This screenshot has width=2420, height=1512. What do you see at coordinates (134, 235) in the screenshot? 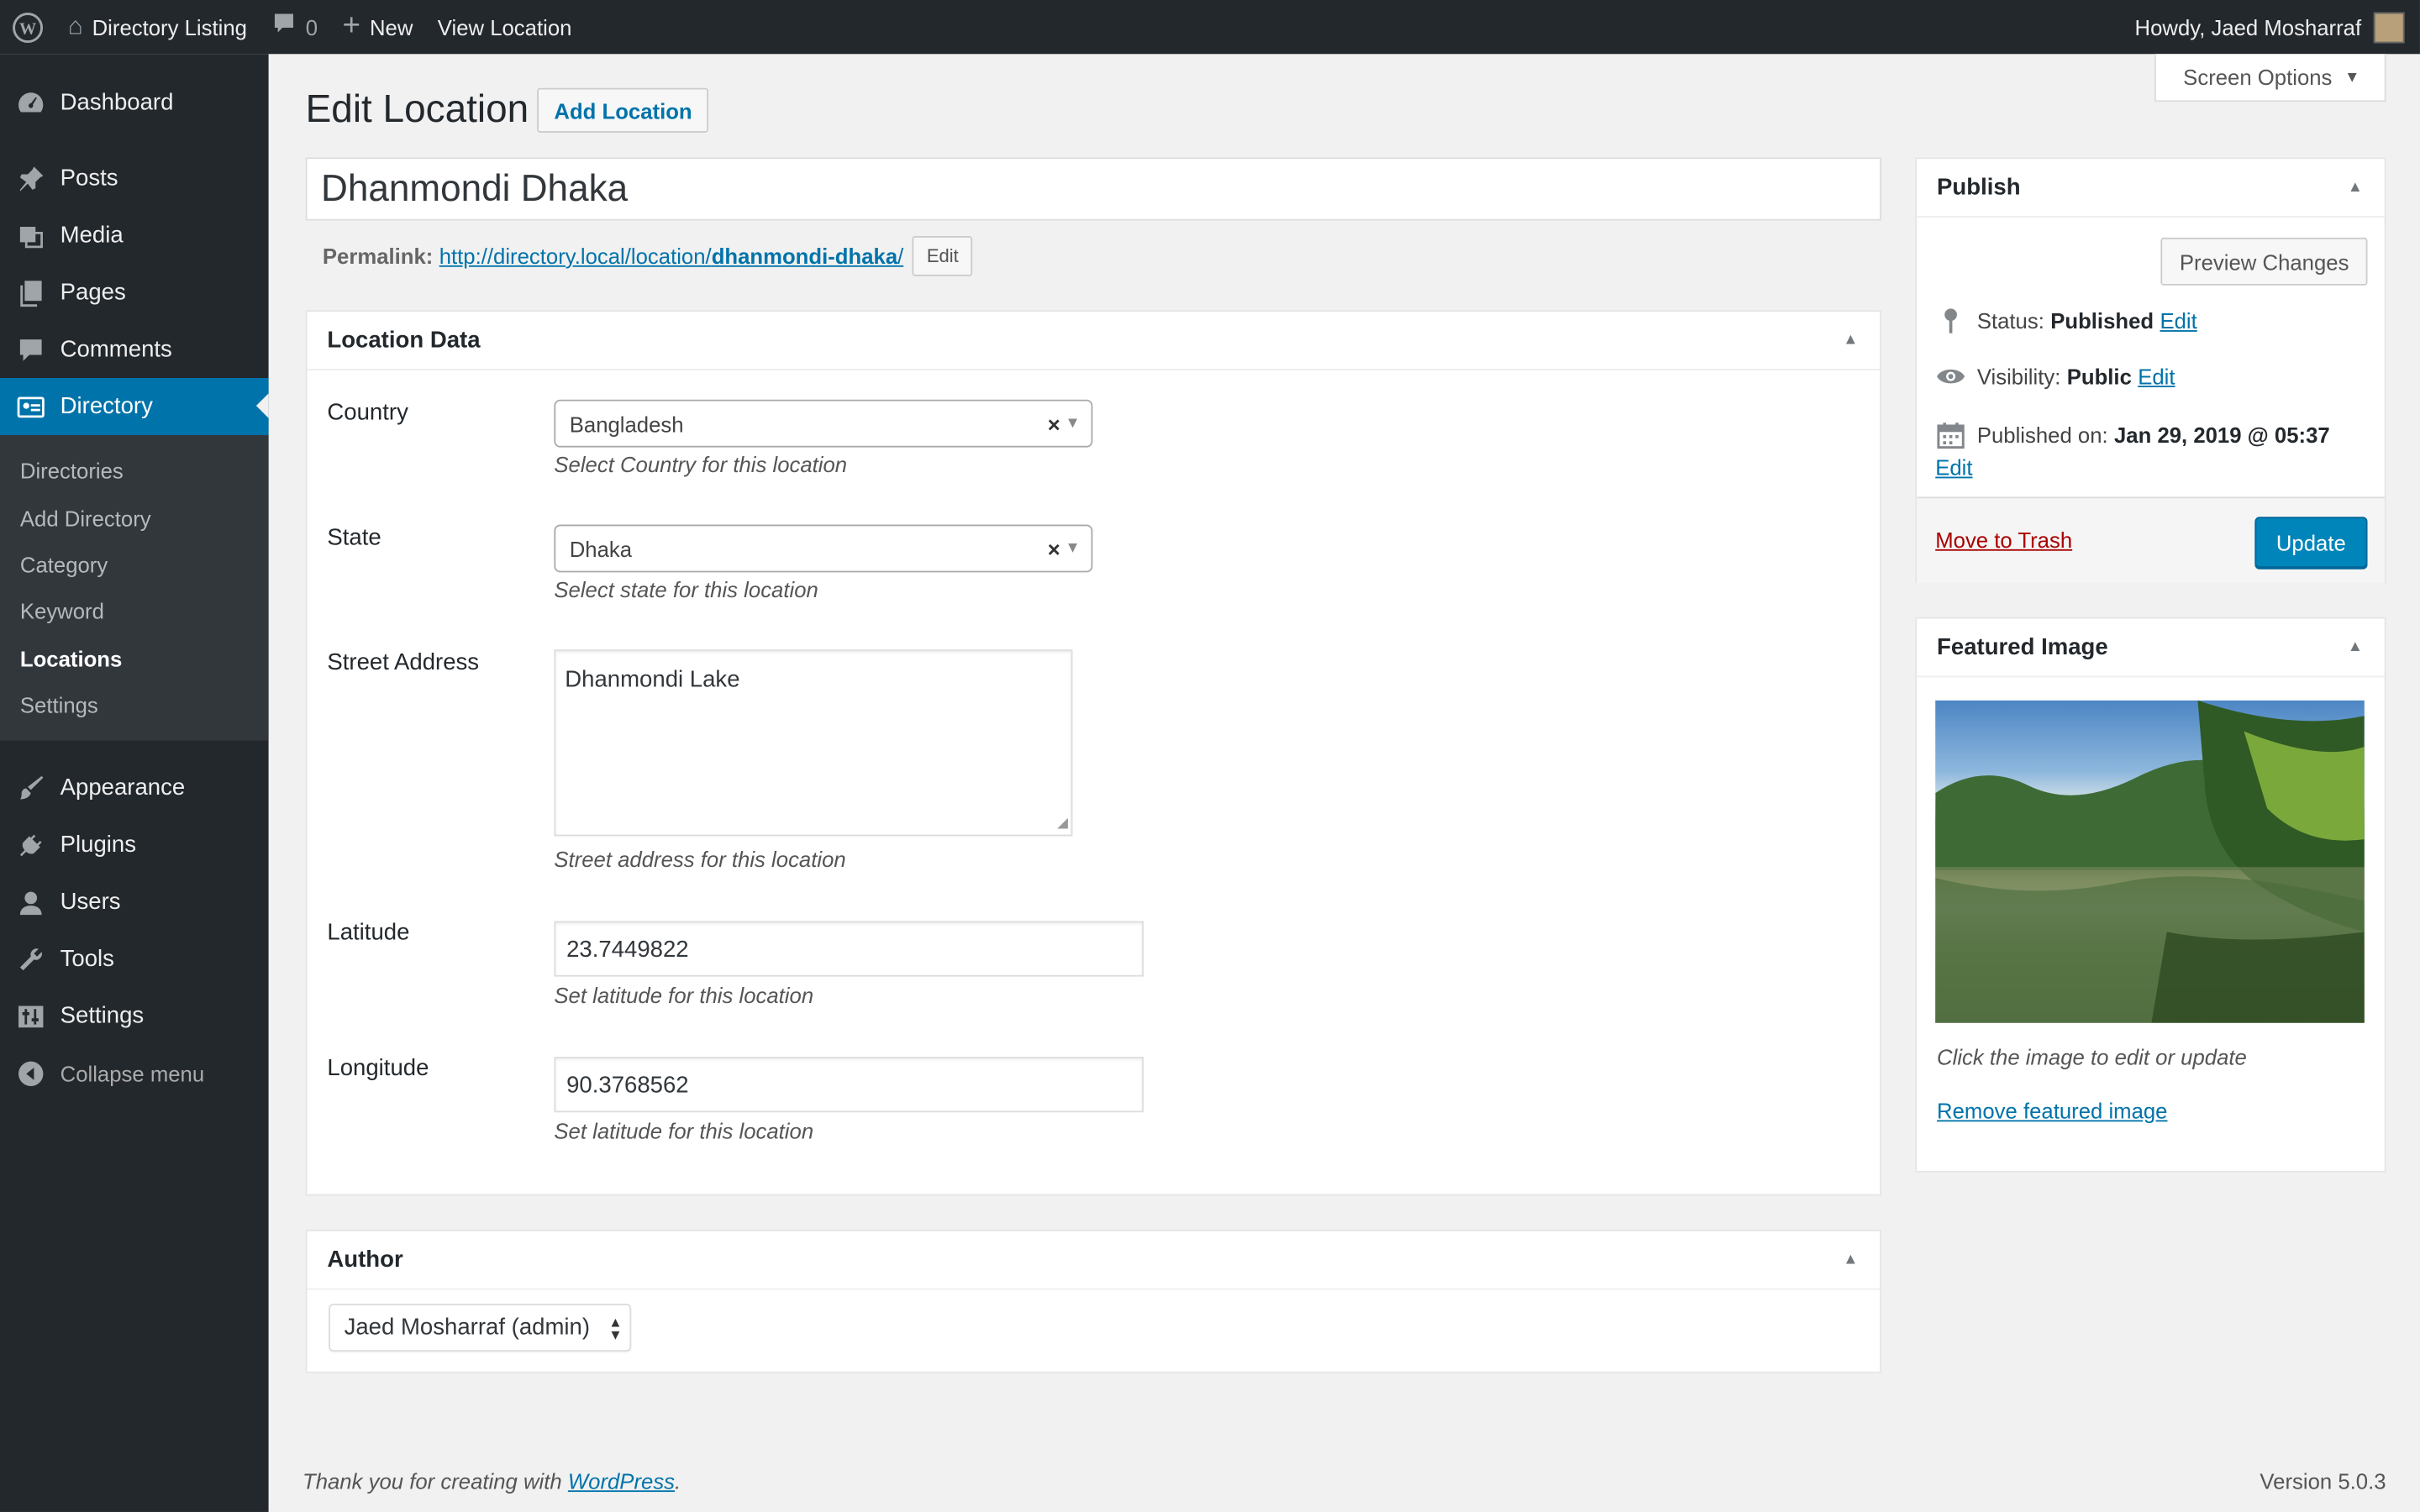
I see `sidebar-item-media: Media` at bounding box center [134, 235].